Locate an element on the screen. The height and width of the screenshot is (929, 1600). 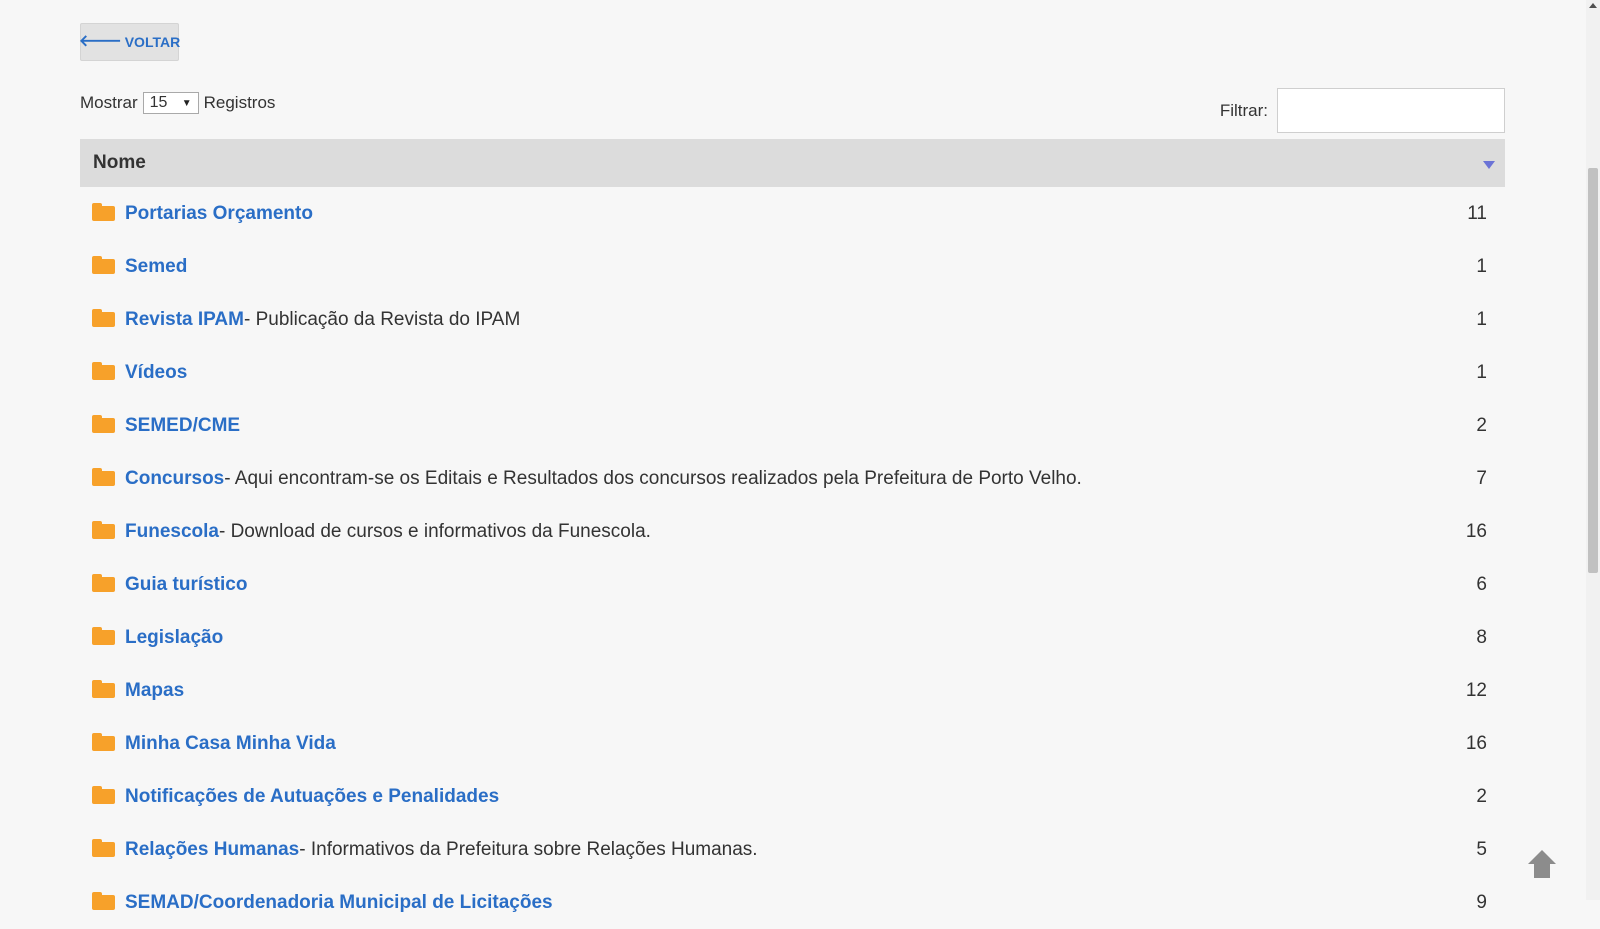
table-row: Legislação 8 is located at coordinates (792, 637).